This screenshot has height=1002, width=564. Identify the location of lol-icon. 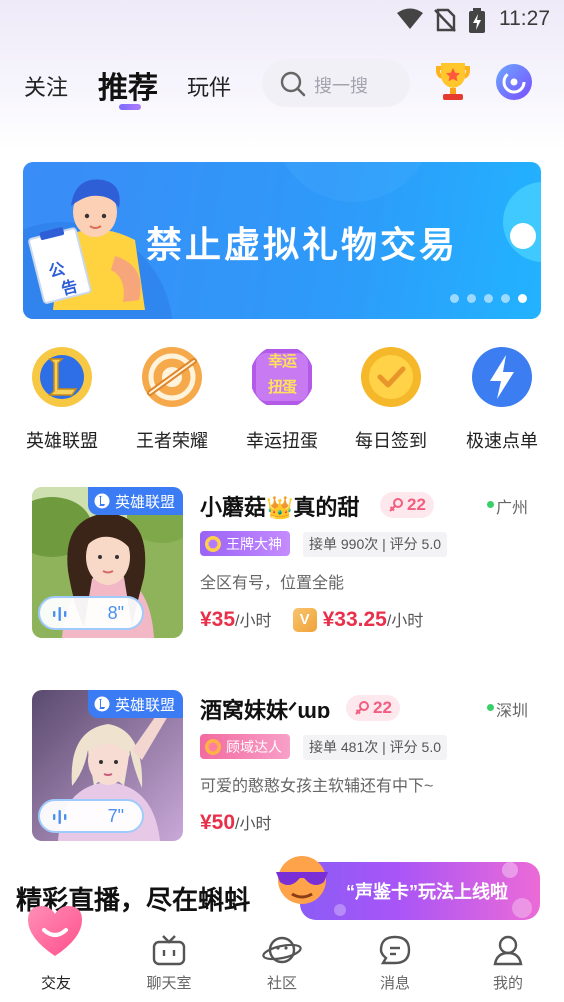
(62, 377).